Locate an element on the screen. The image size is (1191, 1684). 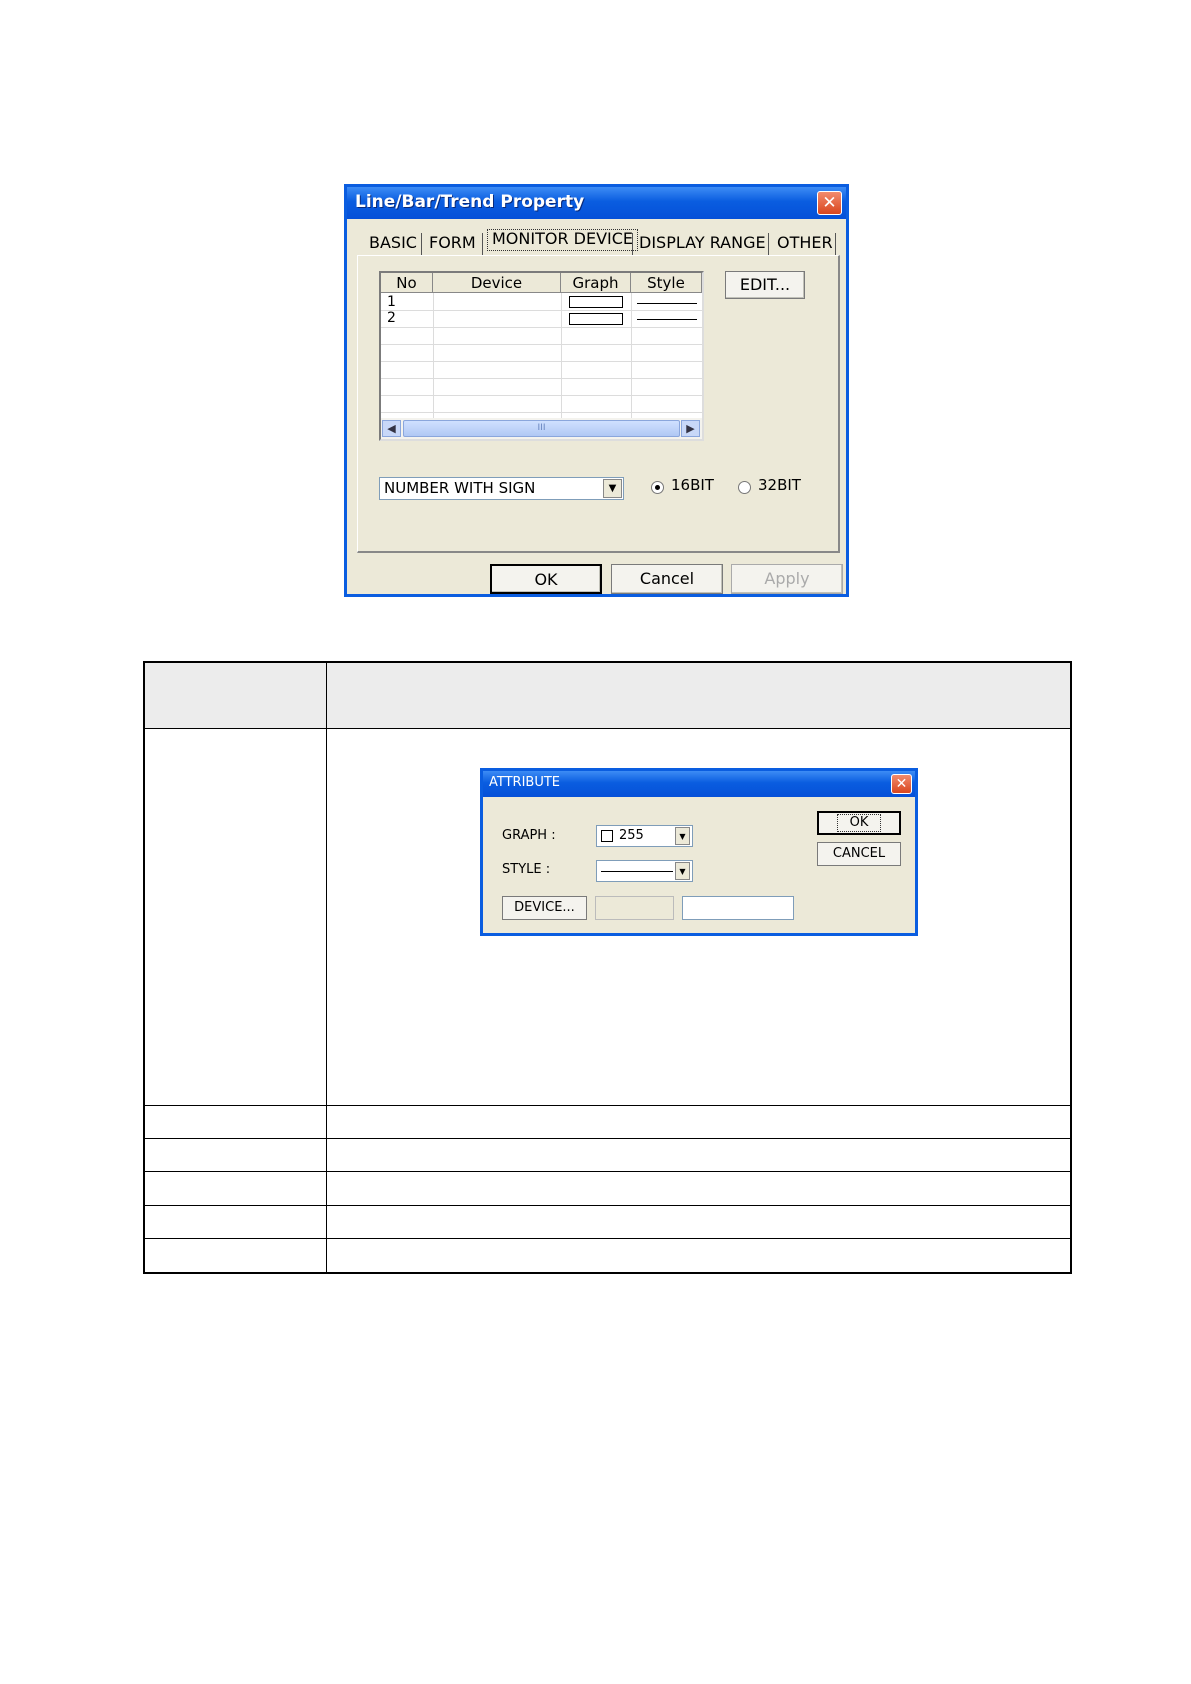
column-header-graph: Graph is located at coordinates (596, 283).